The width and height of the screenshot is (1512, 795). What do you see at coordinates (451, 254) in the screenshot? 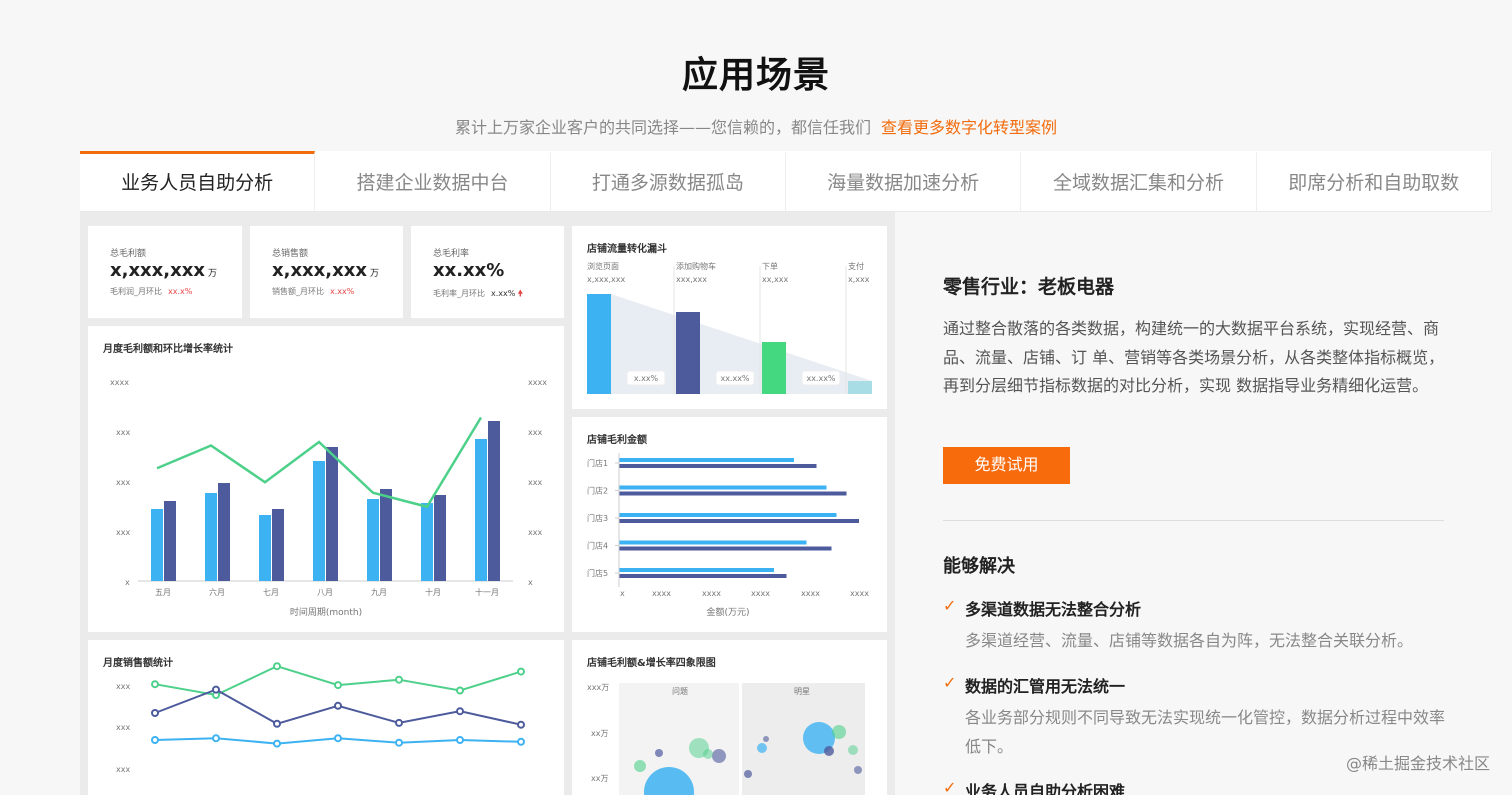
I see `kpi-label: 总毛利率` at bounding box center [451, 254].